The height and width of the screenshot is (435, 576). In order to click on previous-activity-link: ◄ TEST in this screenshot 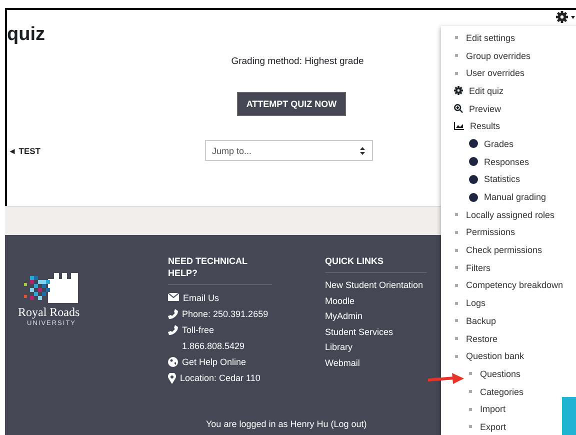, I will do `click(106, 151)`.